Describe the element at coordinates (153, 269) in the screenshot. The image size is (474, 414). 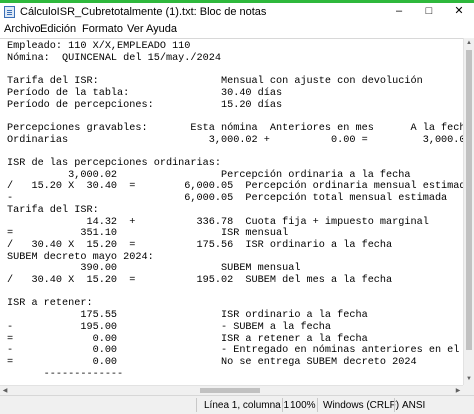
I see `text-line: 390.00 SUBEM mensual` at that location.